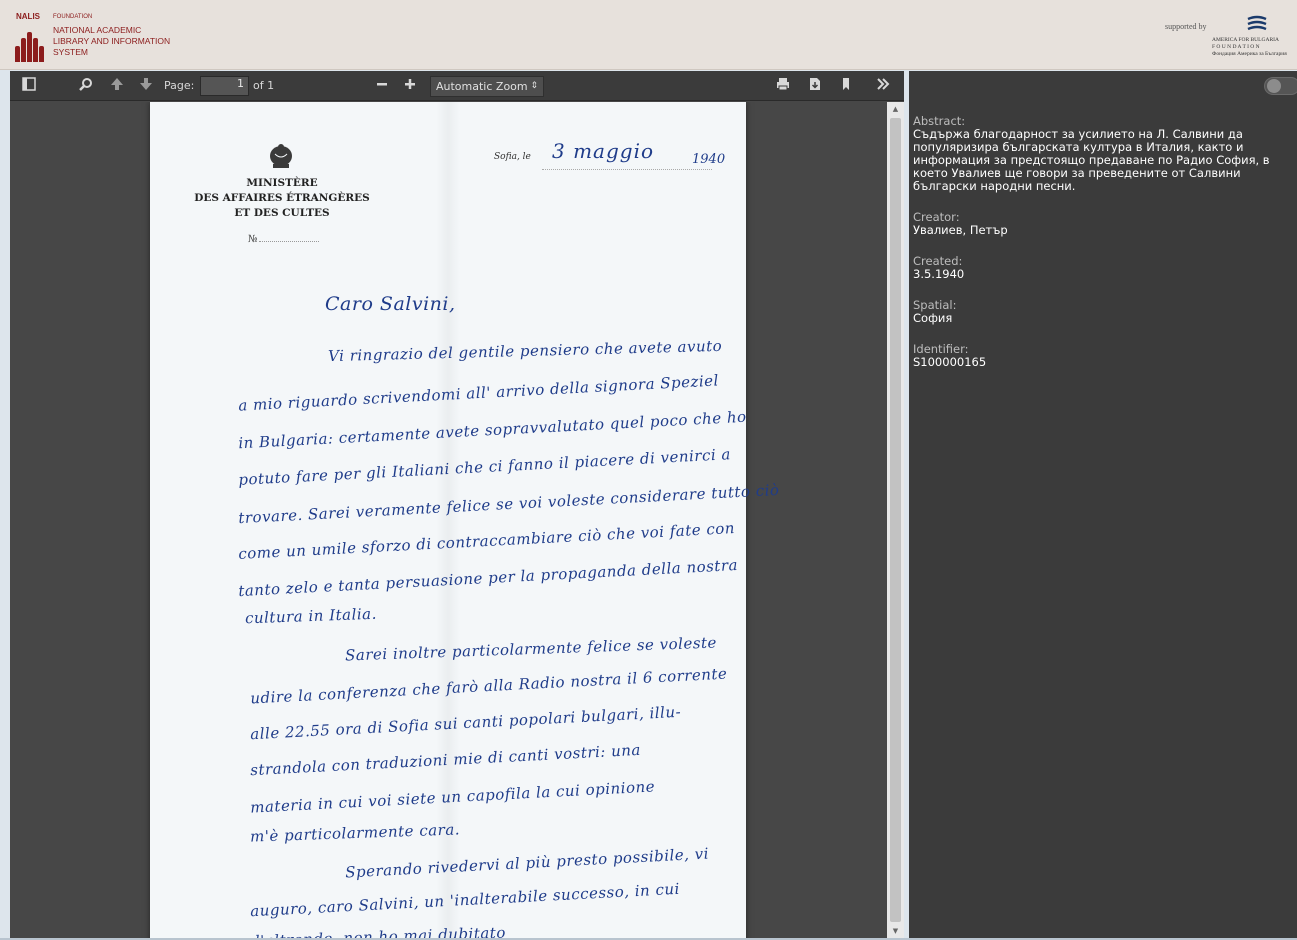  Describe the element at coordinates (883, 86) in the screenshot. I see `double-chevron-right-icon` at that location.